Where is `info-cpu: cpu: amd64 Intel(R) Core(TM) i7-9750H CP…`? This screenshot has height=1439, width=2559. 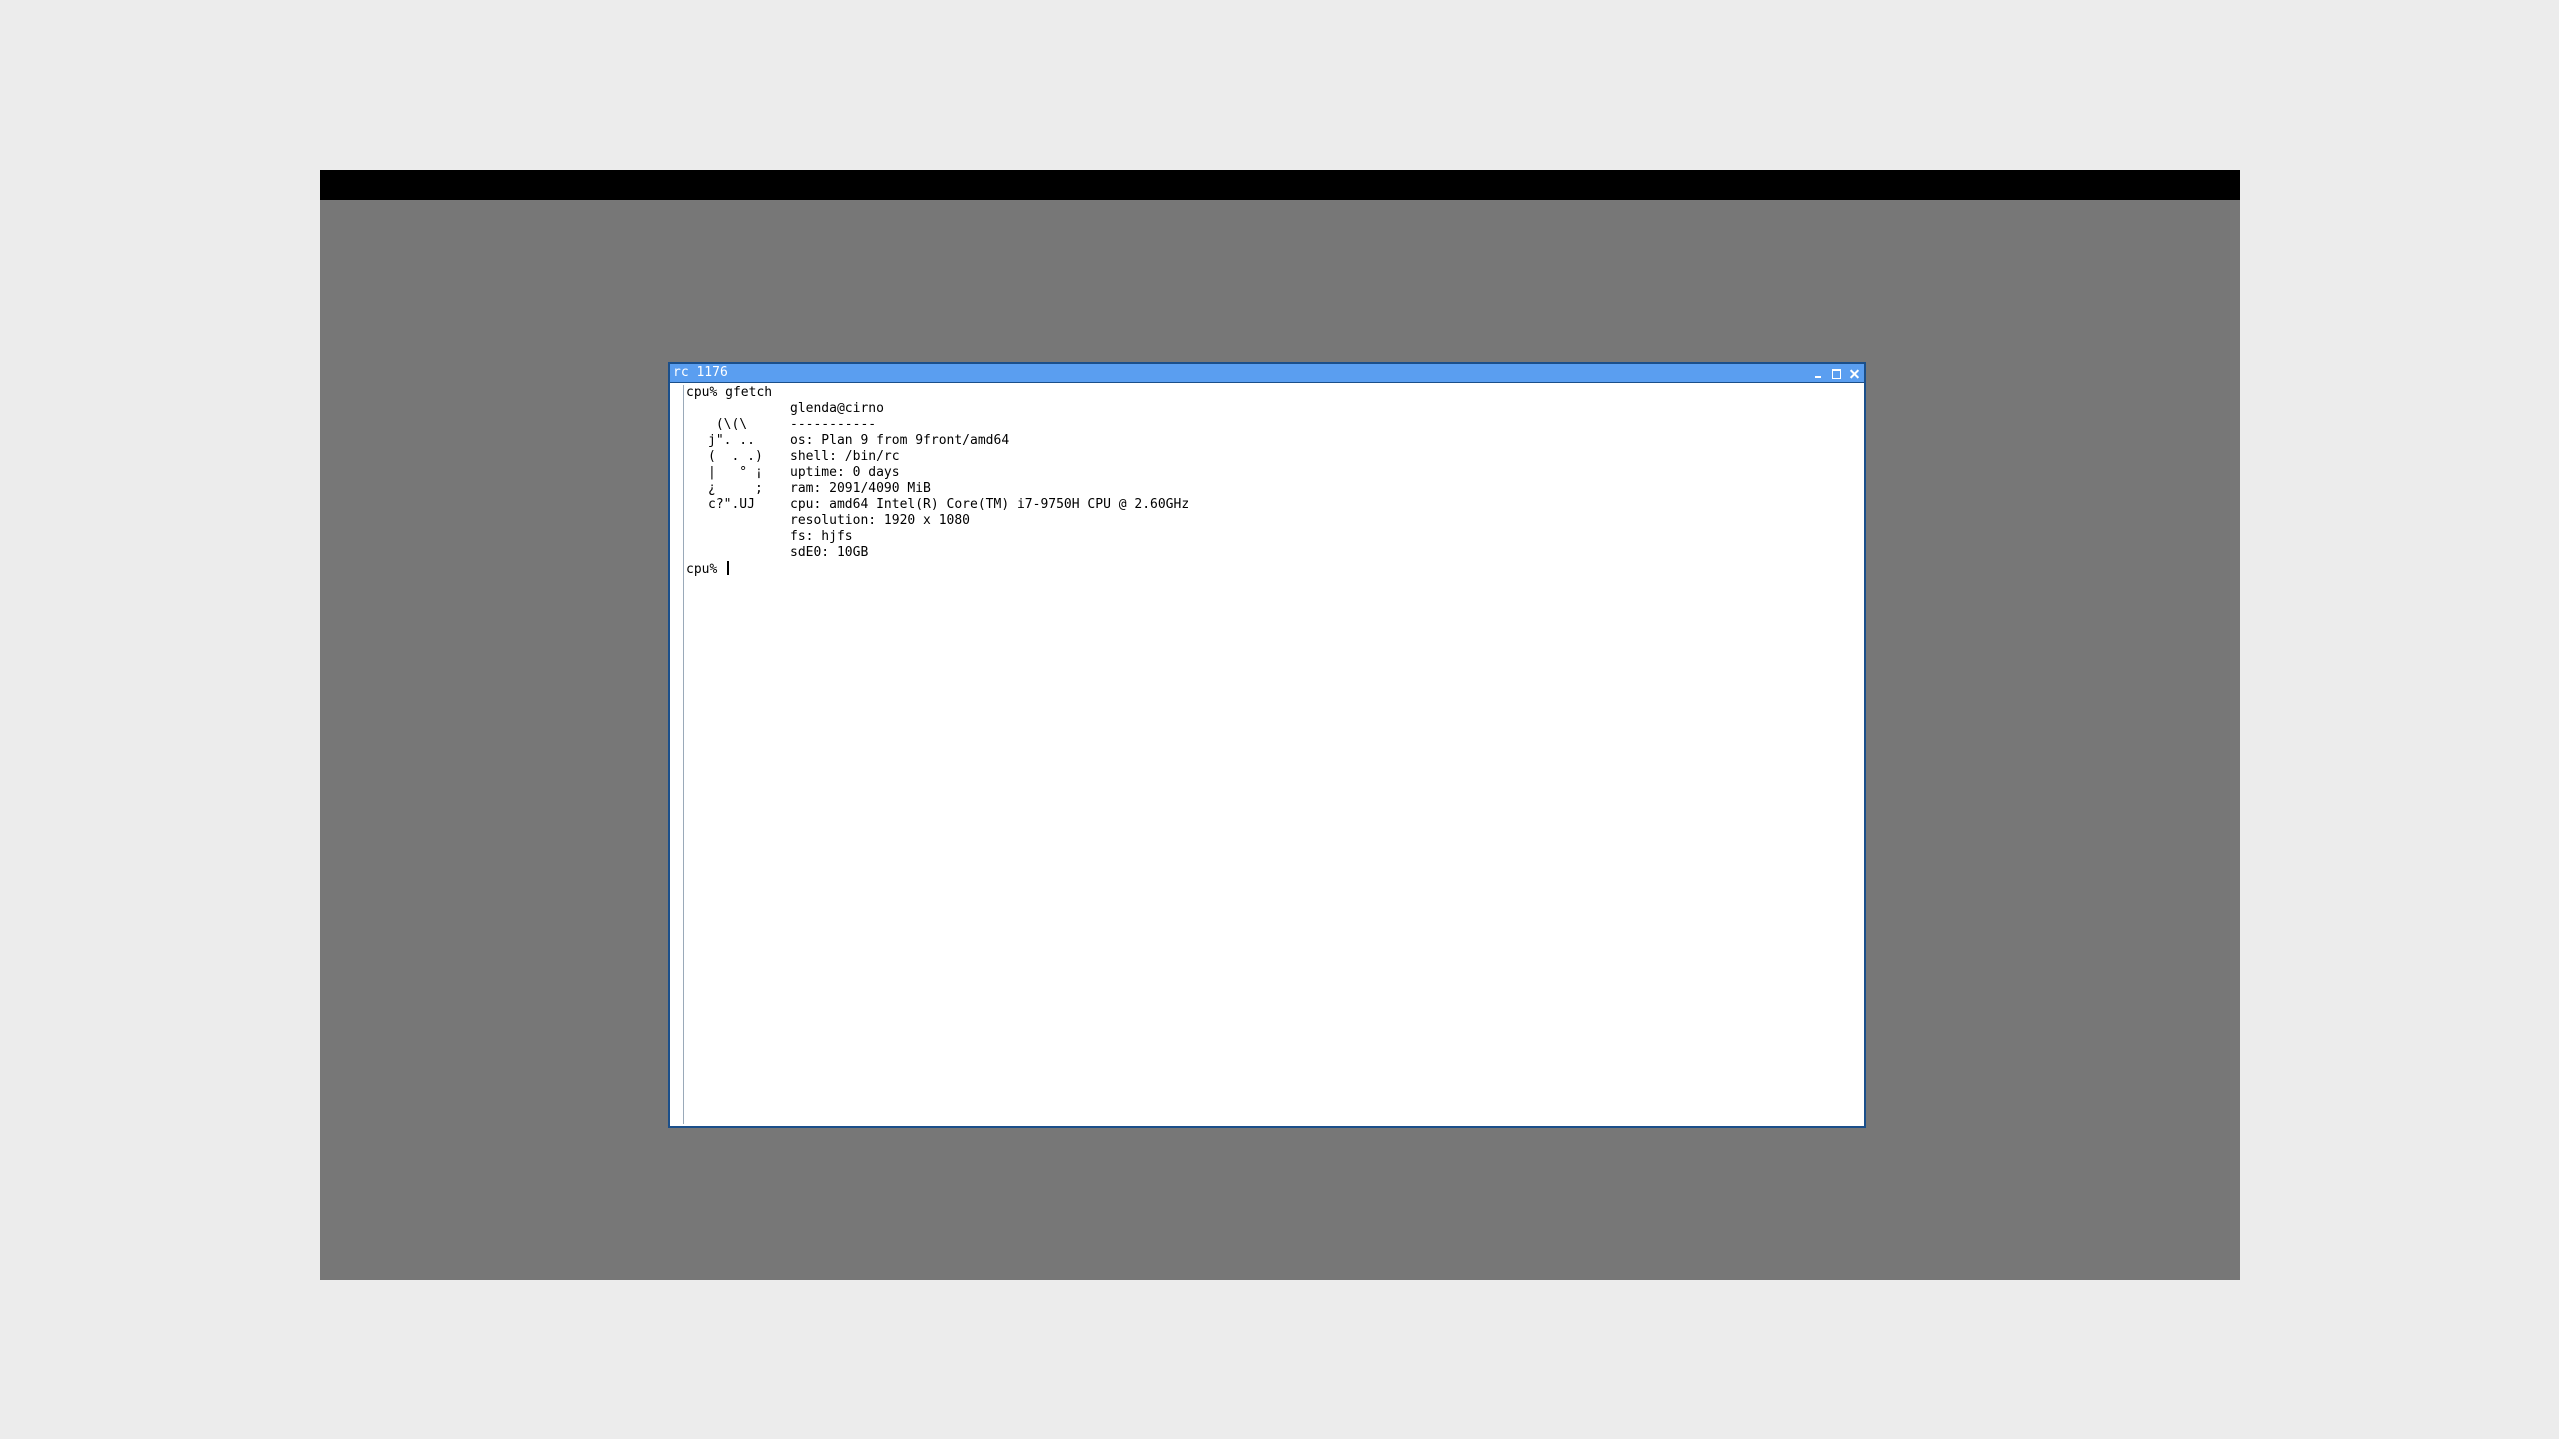 info-cpu: cpu: amd64 Intel(R) Core(TM) i7-9750H CP… is located at coordinates (990, 504).